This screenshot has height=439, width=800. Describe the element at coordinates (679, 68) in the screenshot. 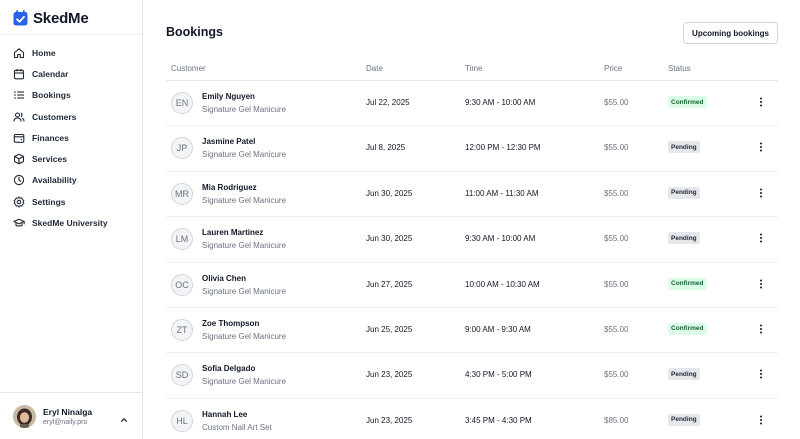

I see `column-header-status: Status` at that location.